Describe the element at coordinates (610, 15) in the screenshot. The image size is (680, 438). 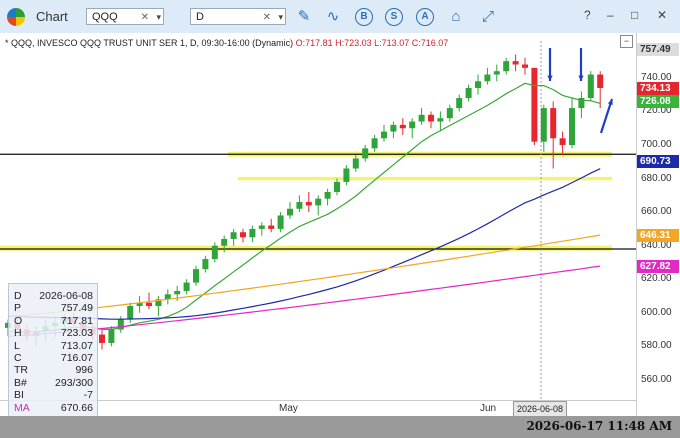
I see `minimize-button: ‒` at that location.